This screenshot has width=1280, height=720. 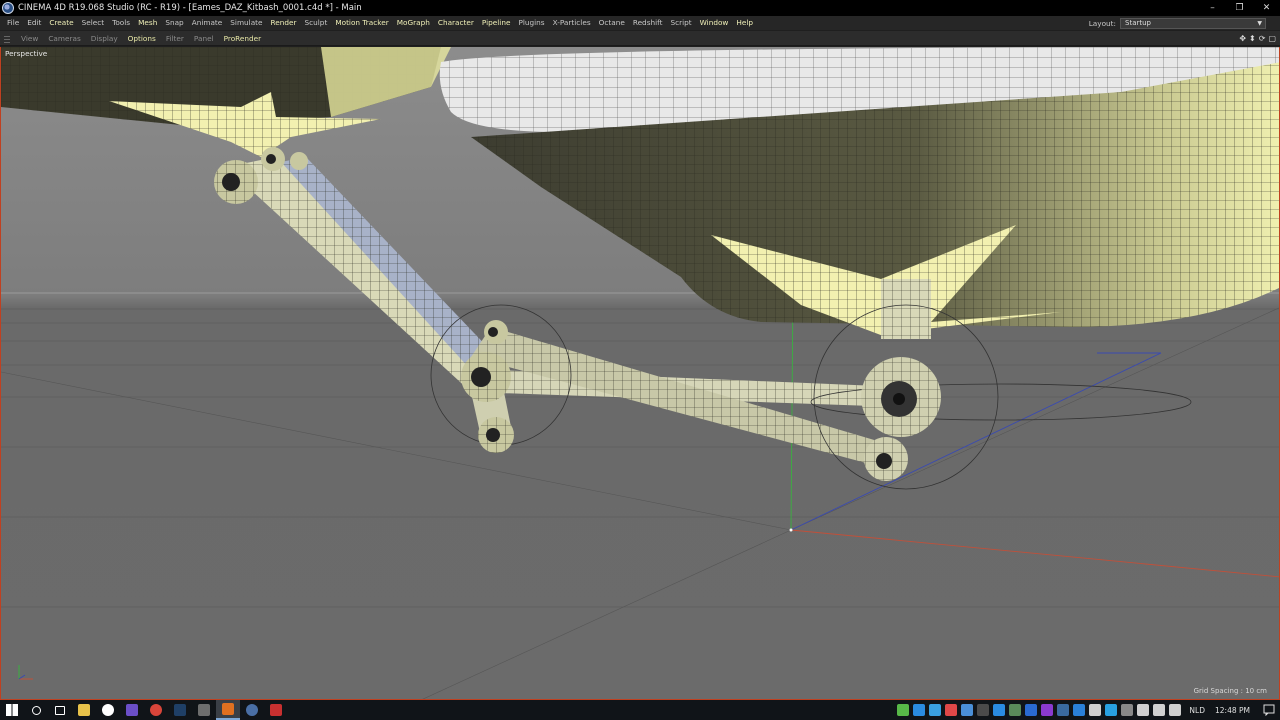 I want to click on menu-window: Window, so click(x=714, y=23).